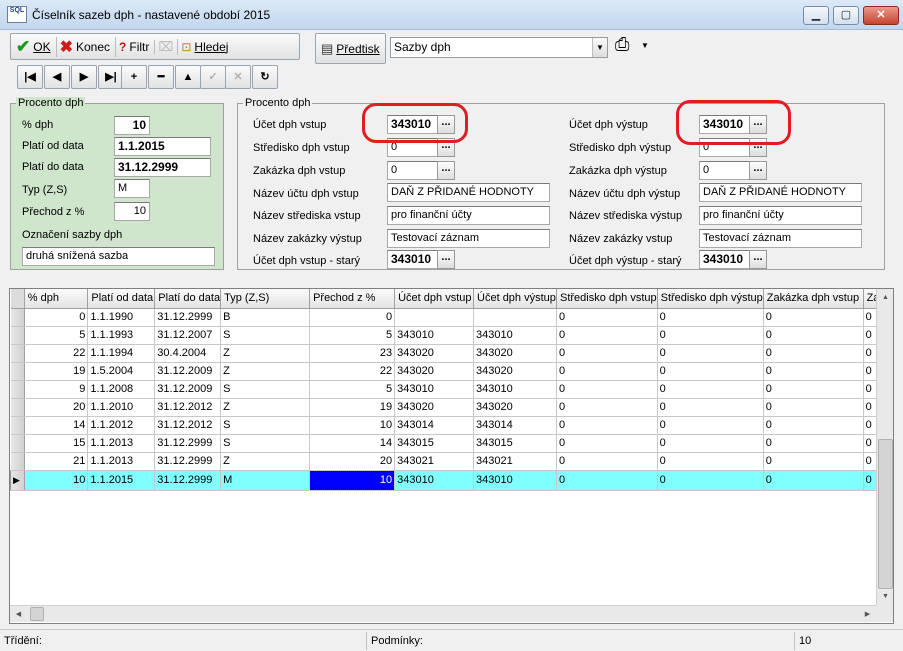 This screenshot has width=903, height=651. I want to click on table-row: 22 1.1.1994 30.4.2004 Z 23 343020 343020 0 0 0 0, so click(451, 353).